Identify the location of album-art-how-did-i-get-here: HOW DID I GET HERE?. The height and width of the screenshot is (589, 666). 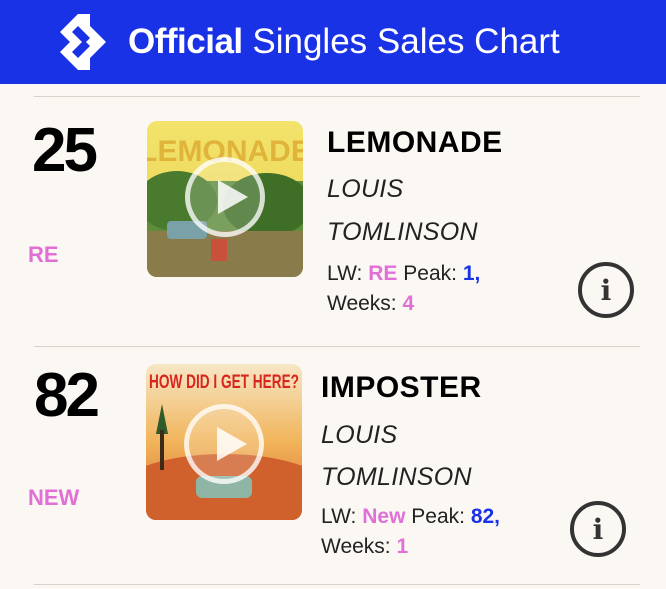
(224, 442).